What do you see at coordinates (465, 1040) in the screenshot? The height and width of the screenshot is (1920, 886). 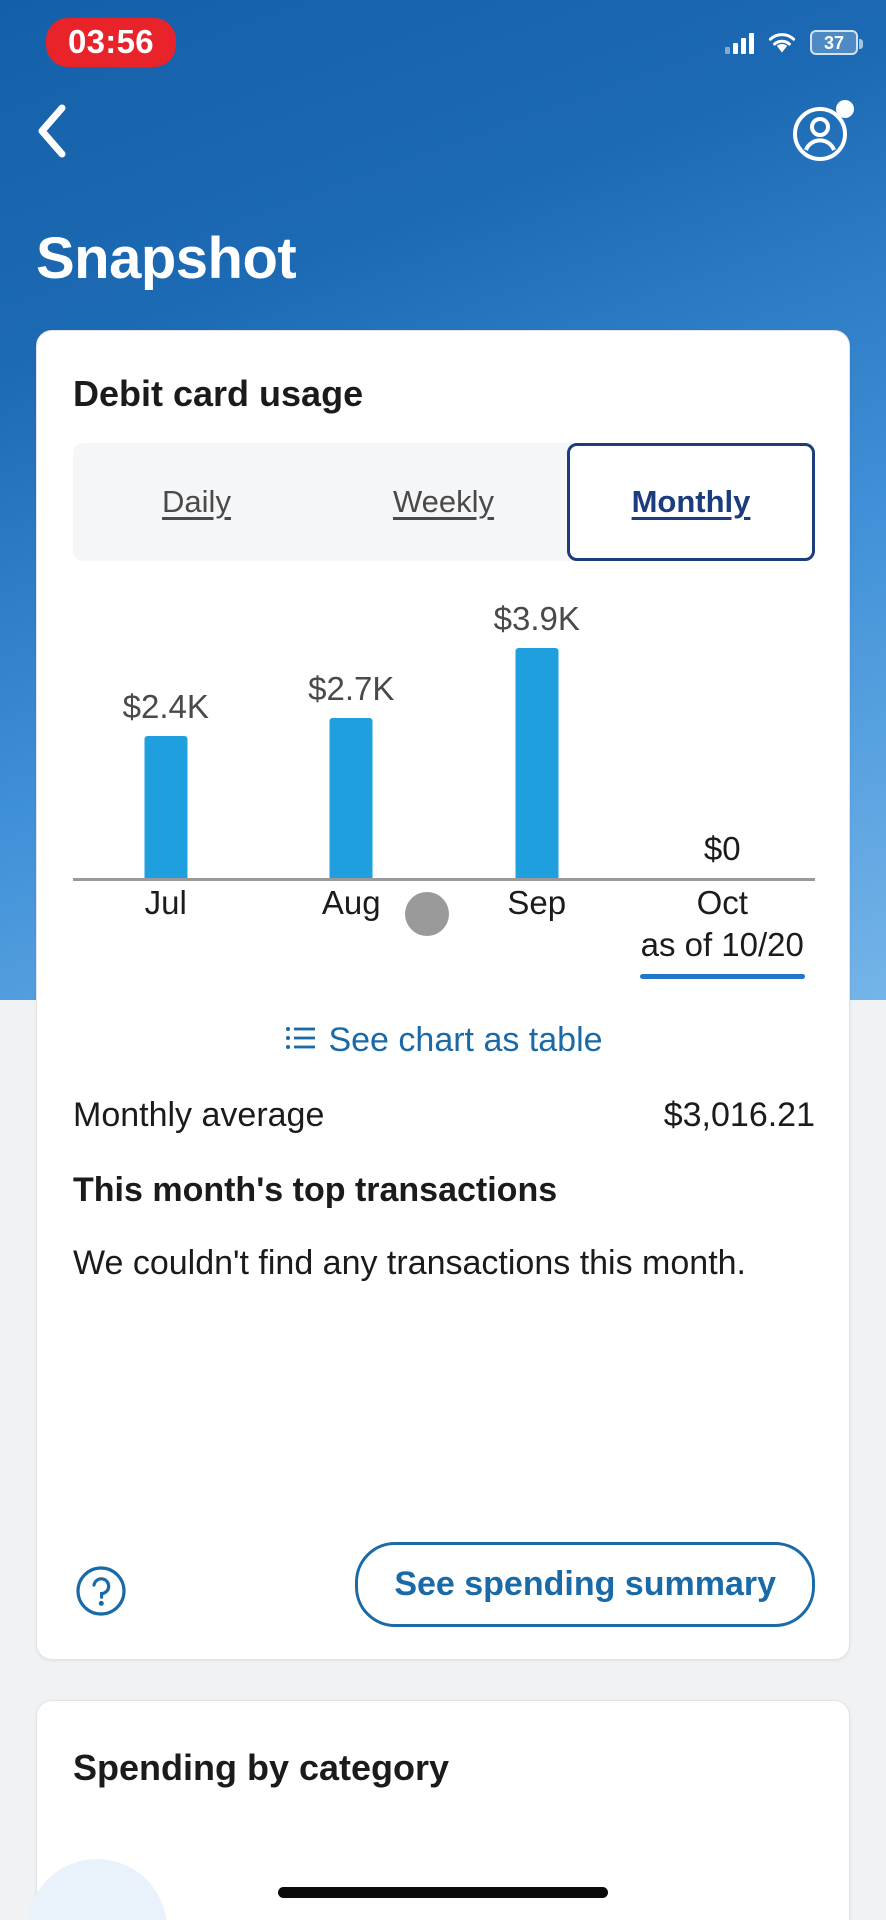 I see `see-chart-as-table-label: See chart as table` at bounding box center [465, 1040].